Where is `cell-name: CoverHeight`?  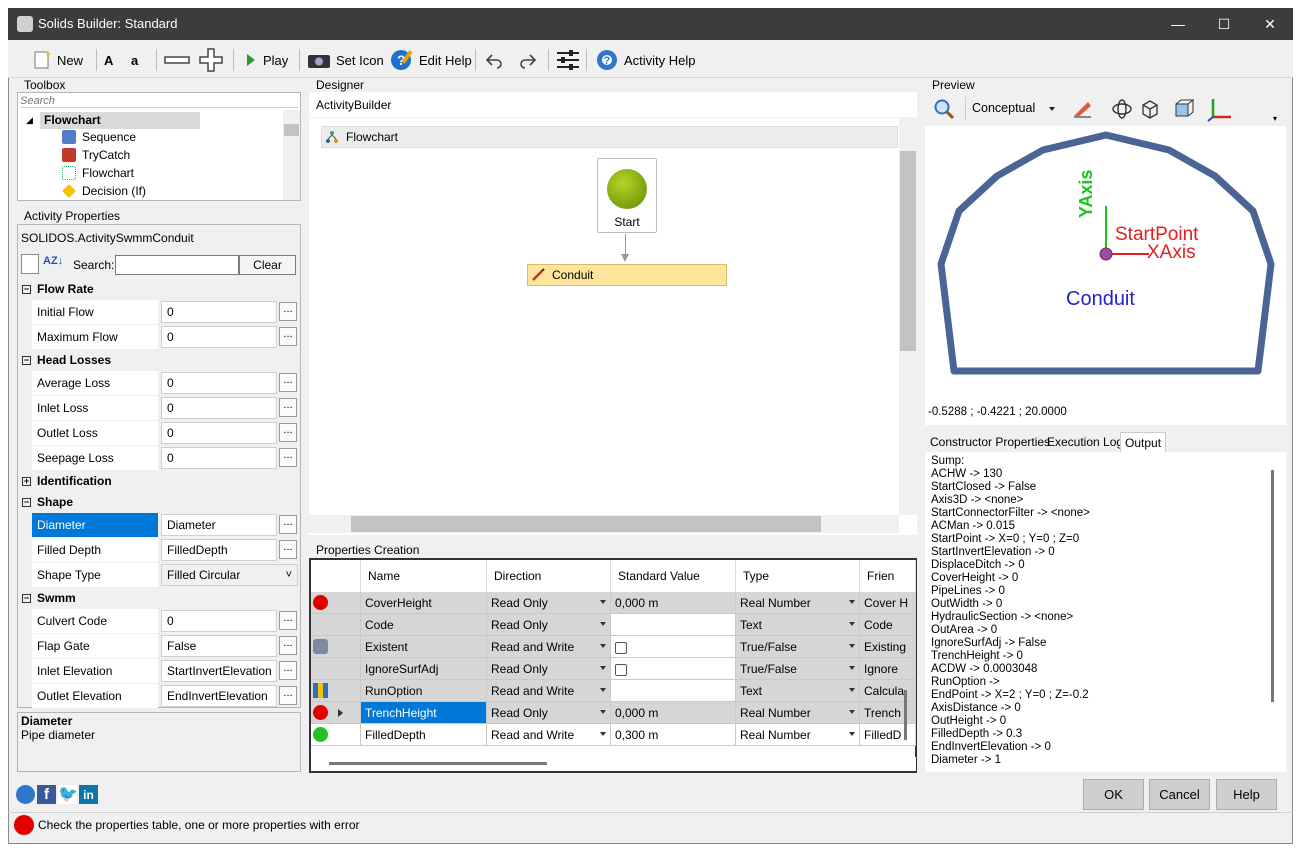 cell-name: CoverHeight is located at coordinates (424, 603).